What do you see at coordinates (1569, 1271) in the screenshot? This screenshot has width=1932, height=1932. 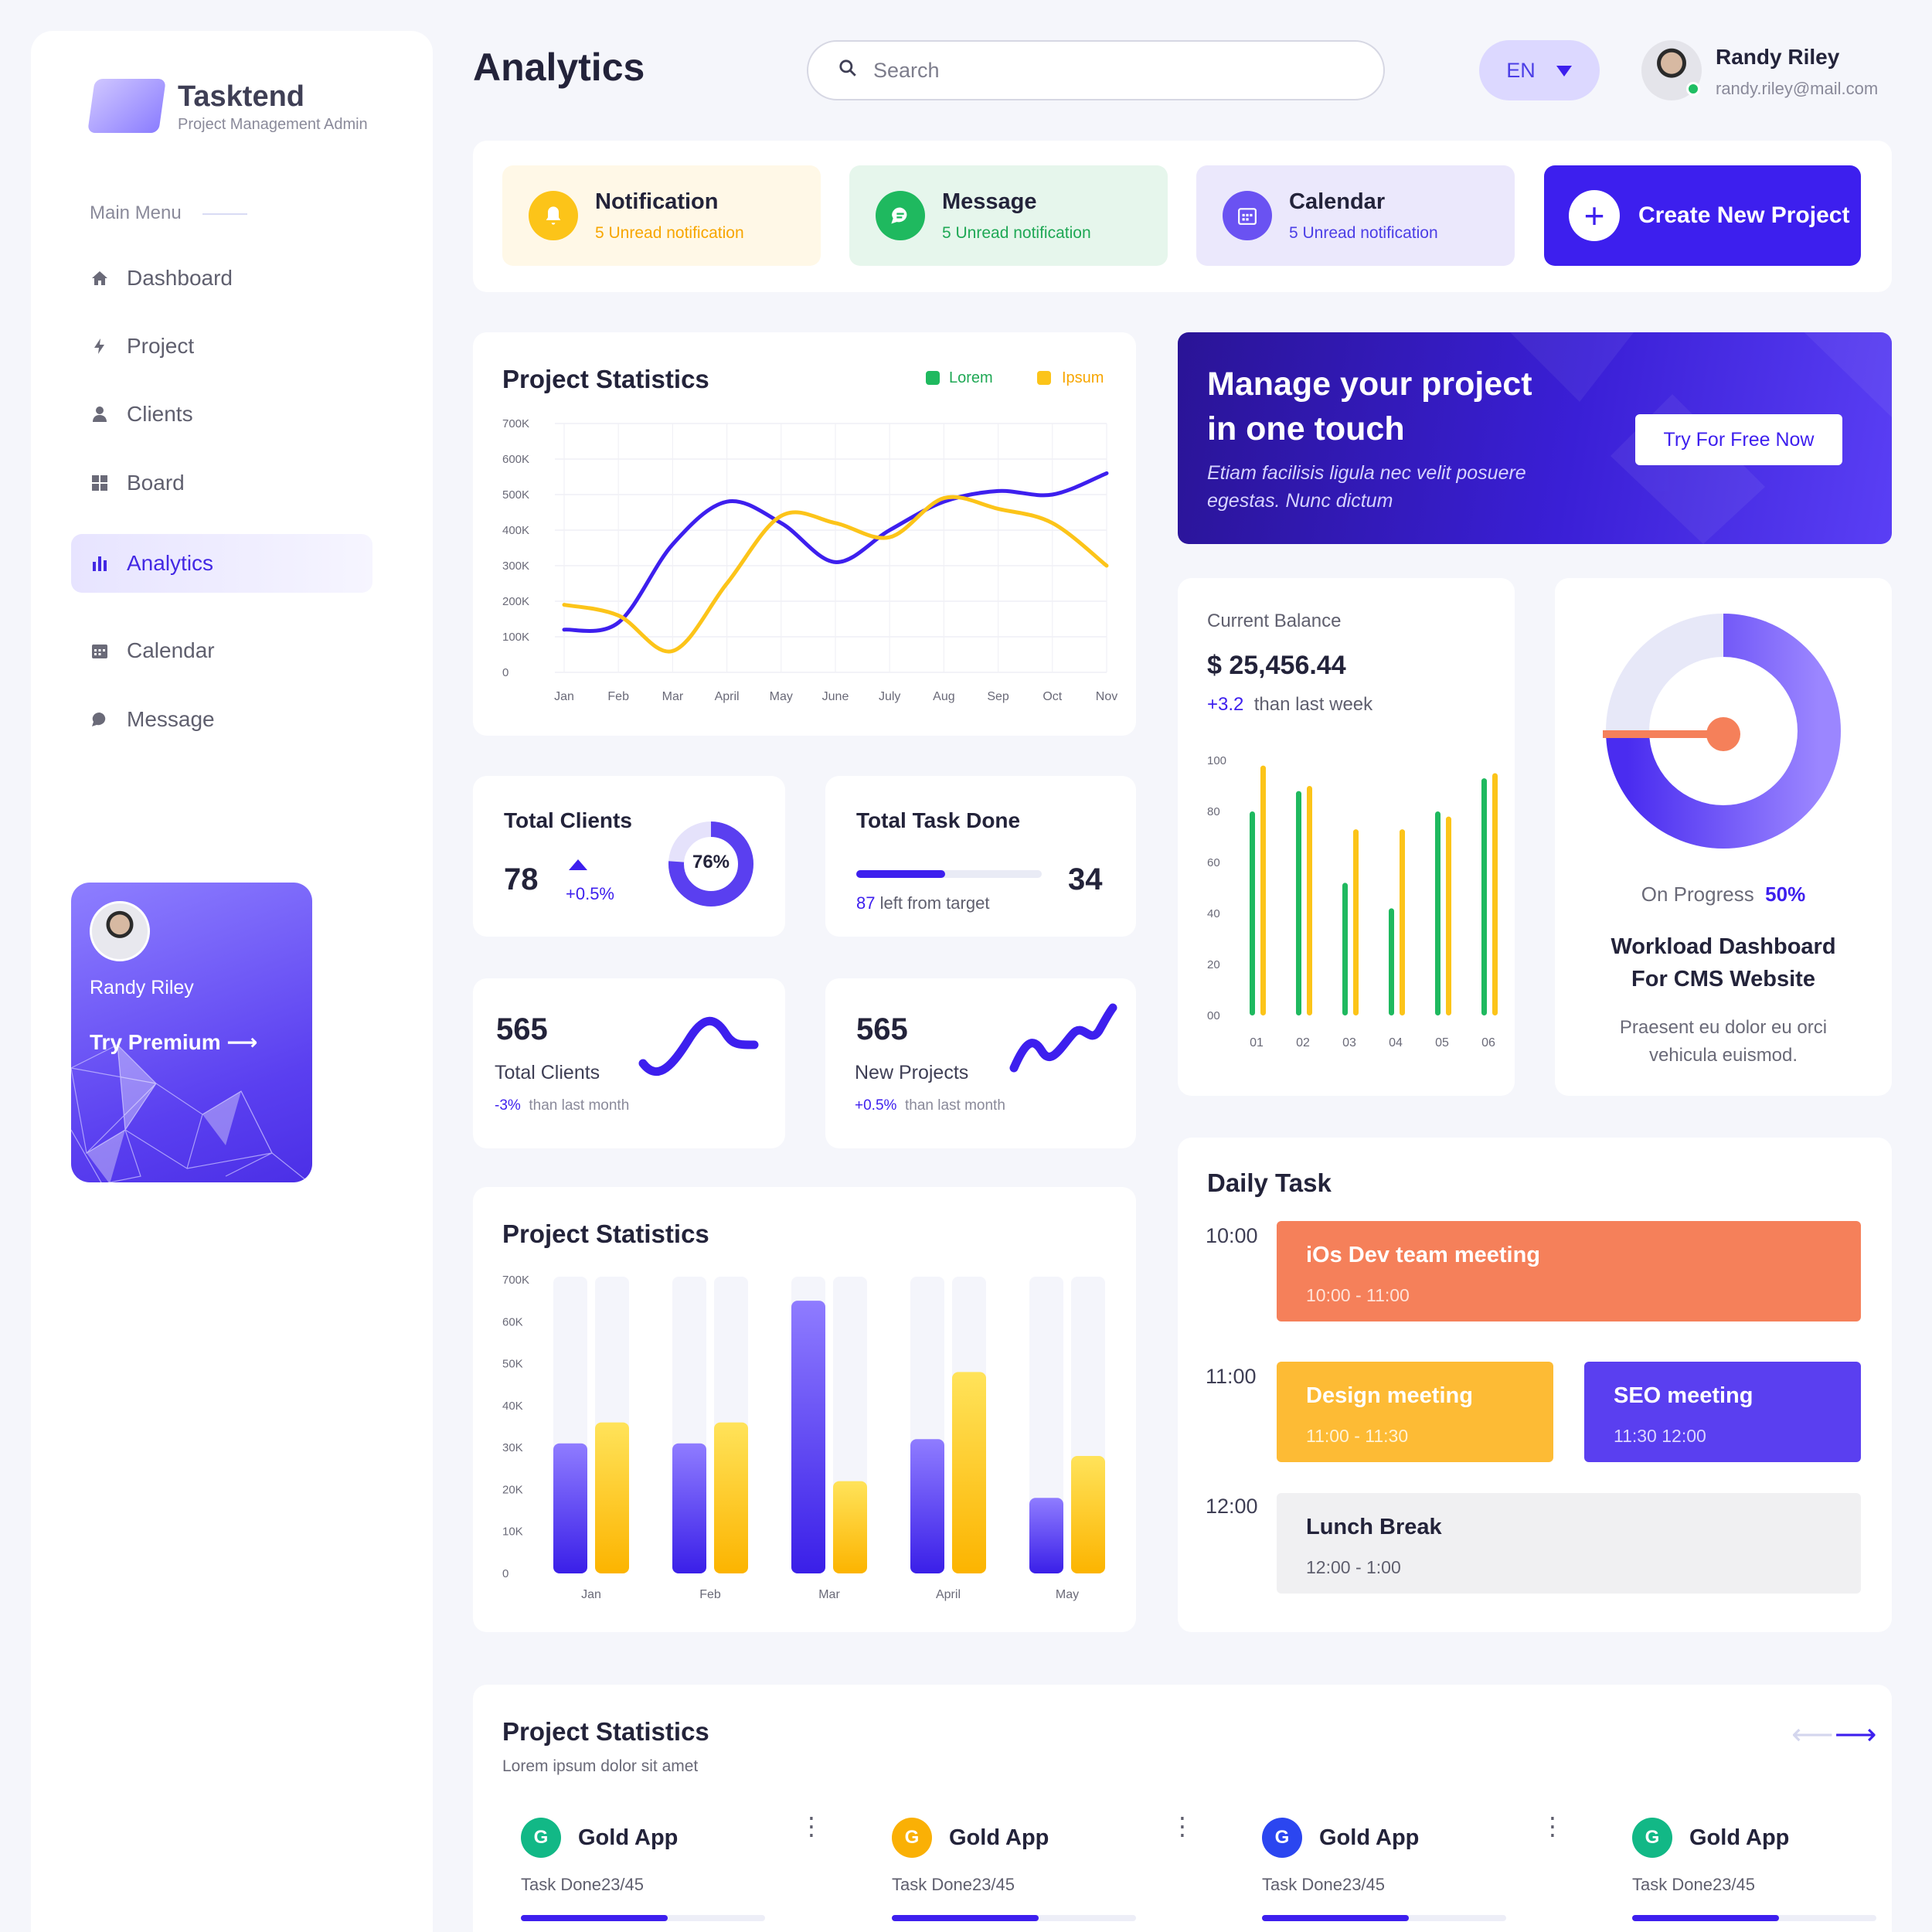 I see `task-ios-meeting: iOs Dev team meeting 10:00 - 11:00` at bounding box center [1569, 1271].